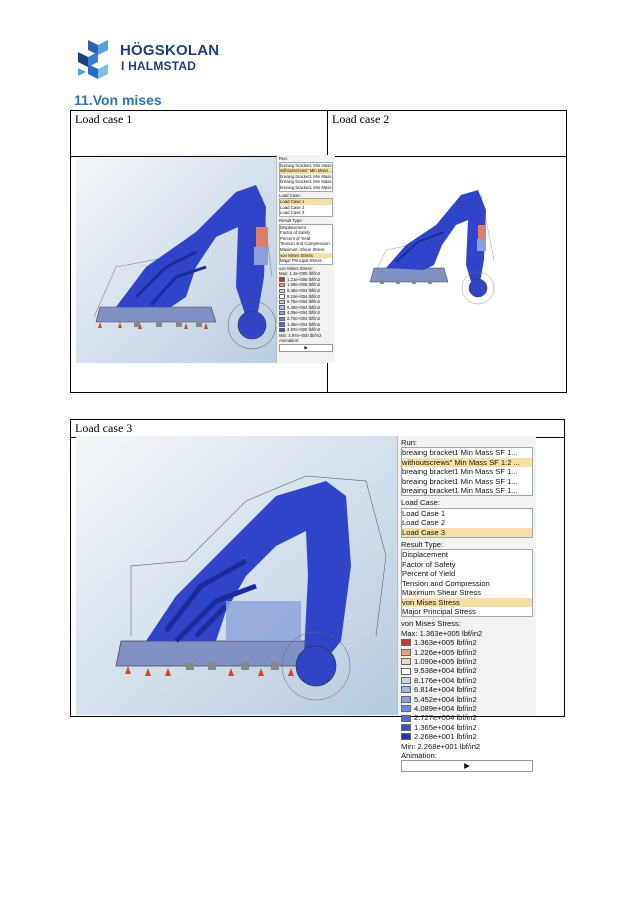  Describe the element at coordinates (420, 503) in the screenshot. I see `load-case-label: Load Case:` at that location.